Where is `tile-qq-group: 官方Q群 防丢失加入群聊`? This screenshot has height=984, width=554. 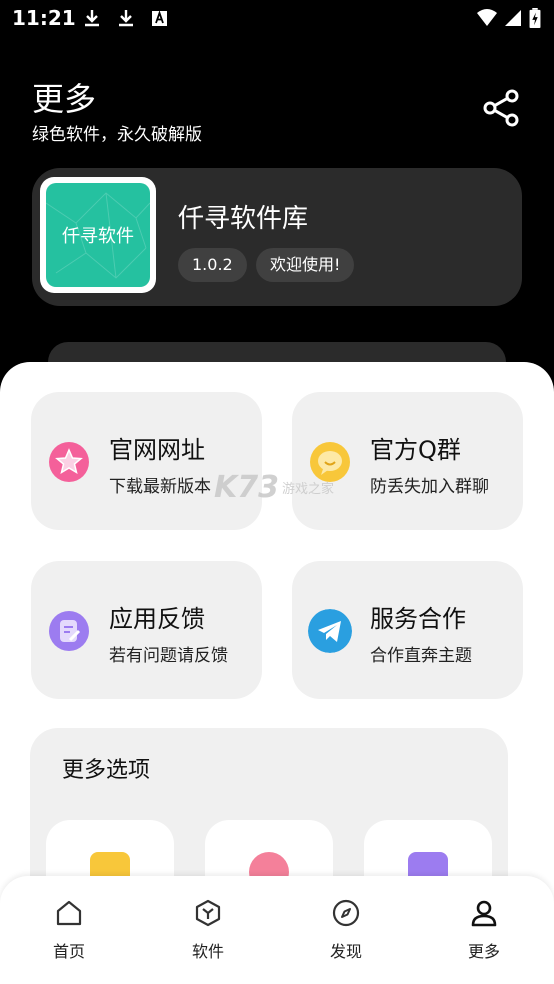
tile-qq-group: 官方Q群 防丢失加入群聊 is located at coordinates (407, 461).